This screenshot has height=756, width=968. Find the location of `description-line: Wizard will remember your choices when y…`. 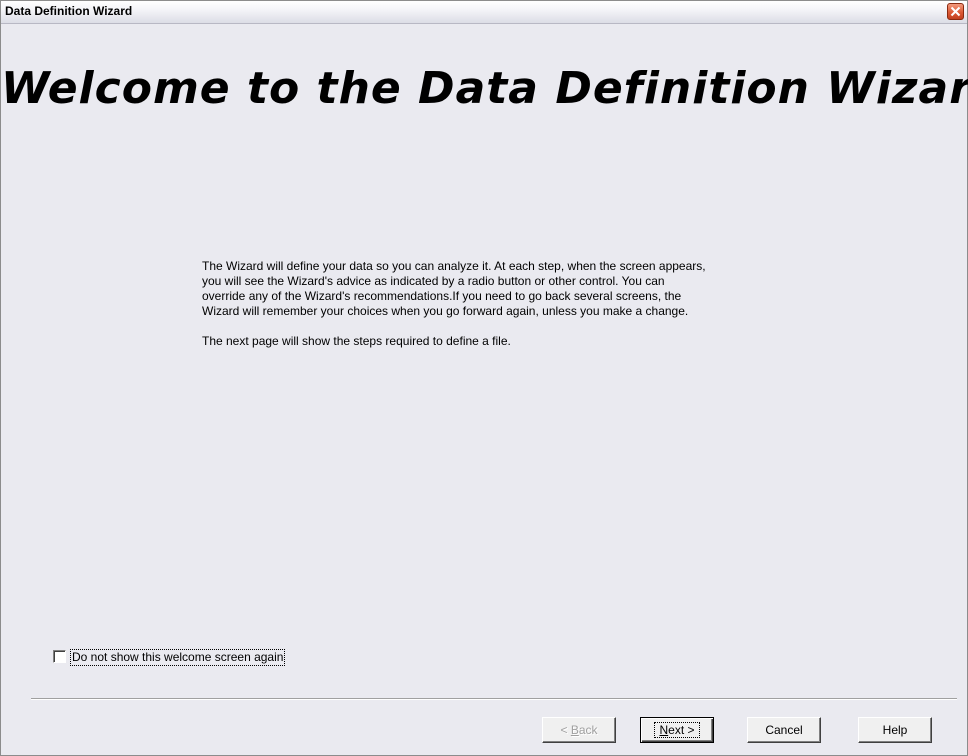

description-line: Wizard will remember your choices when y… is located at coordinates (445, 311).